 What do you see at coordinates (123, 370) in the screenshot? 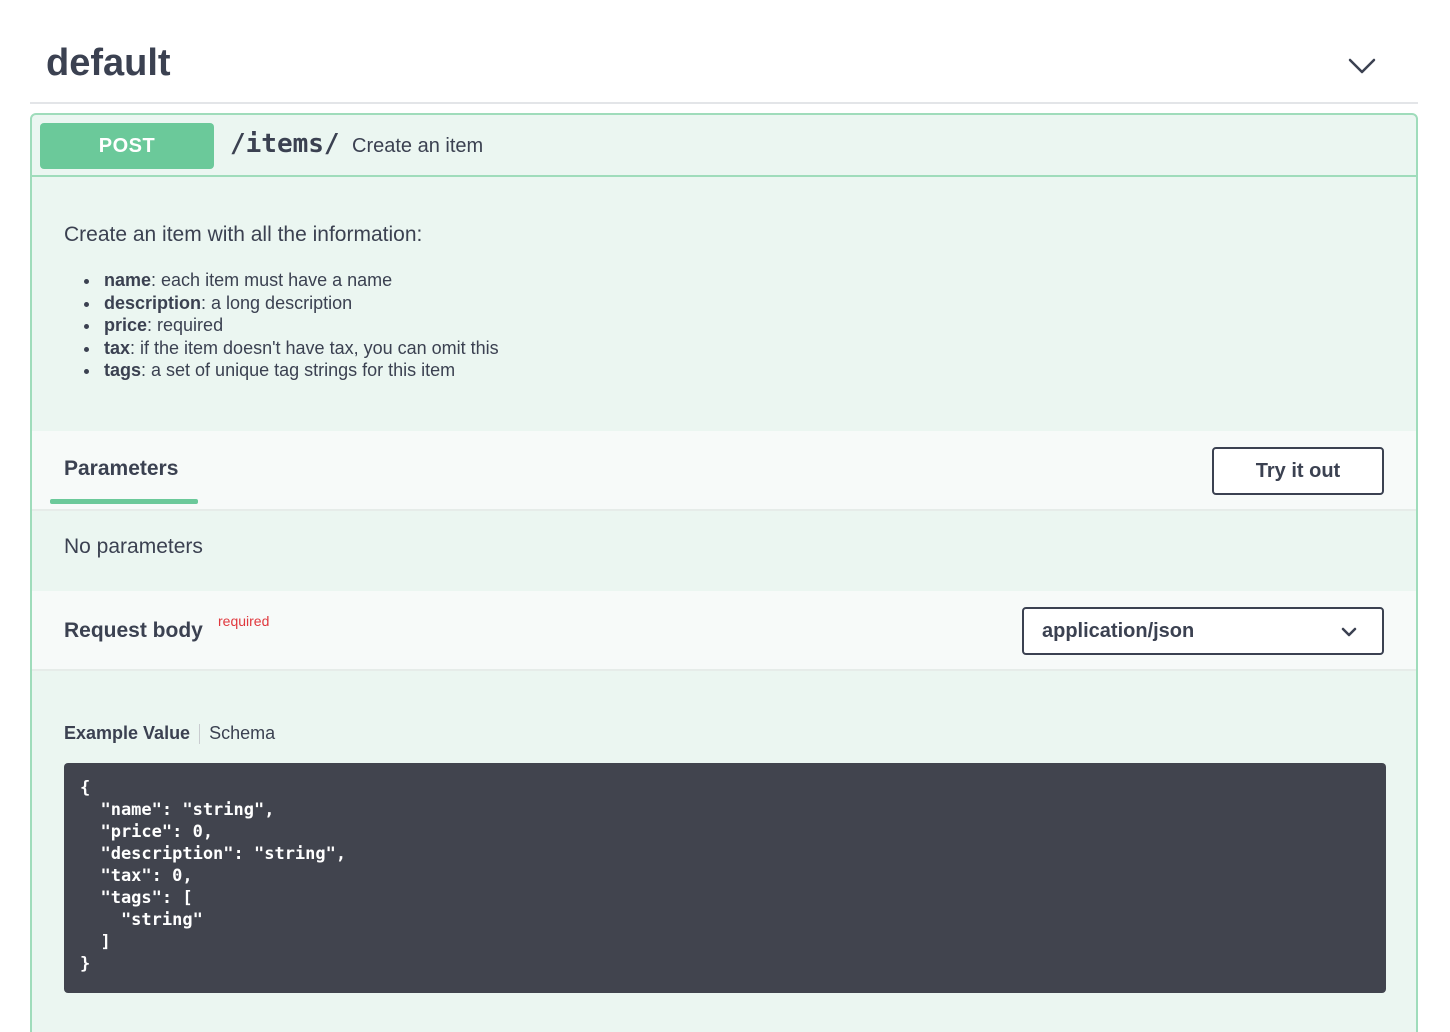
I see `field-term: tags` at bounding box center [123, 370].